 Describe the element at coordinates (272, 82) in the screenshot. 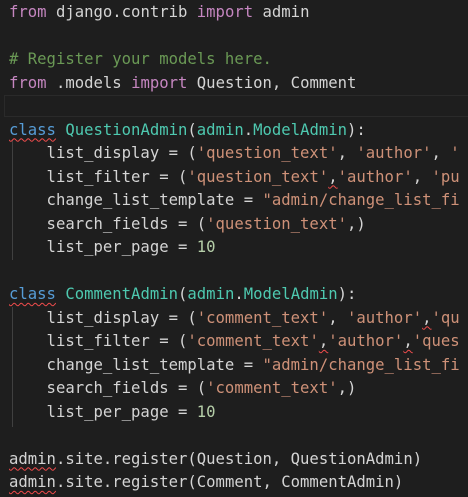

I see `code-token: Question, Comment` at that location.